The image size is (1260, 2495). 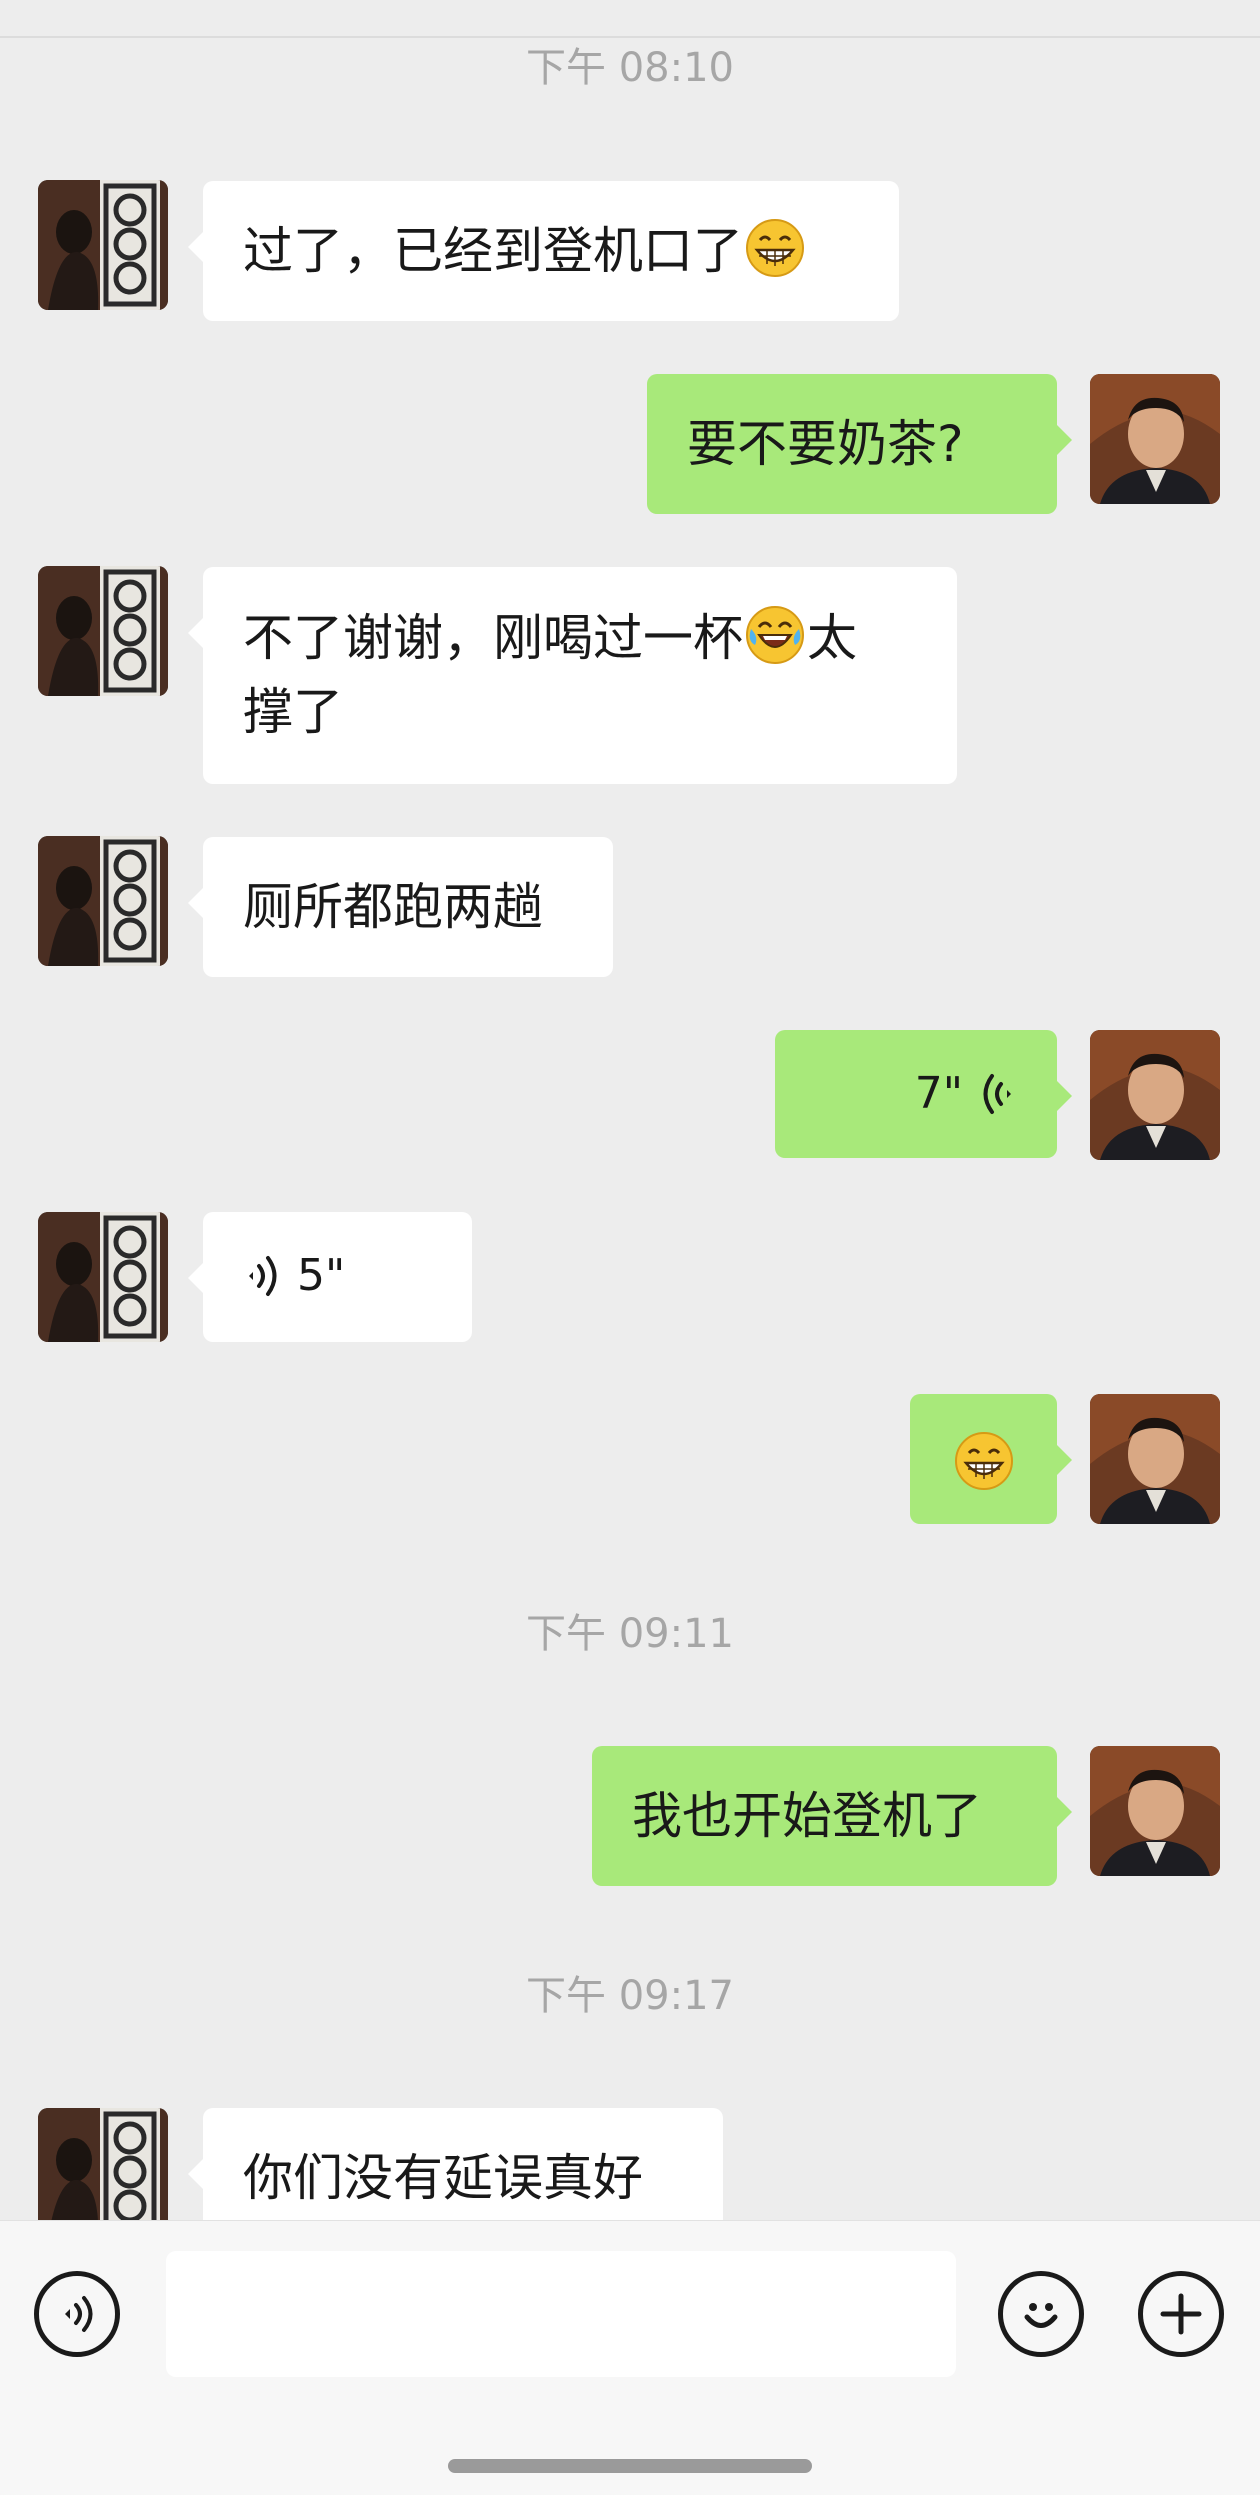 What do you see at coordinates (630, 19) in the screenshot?
I see `header-divider` at bounding box center [630, 19].